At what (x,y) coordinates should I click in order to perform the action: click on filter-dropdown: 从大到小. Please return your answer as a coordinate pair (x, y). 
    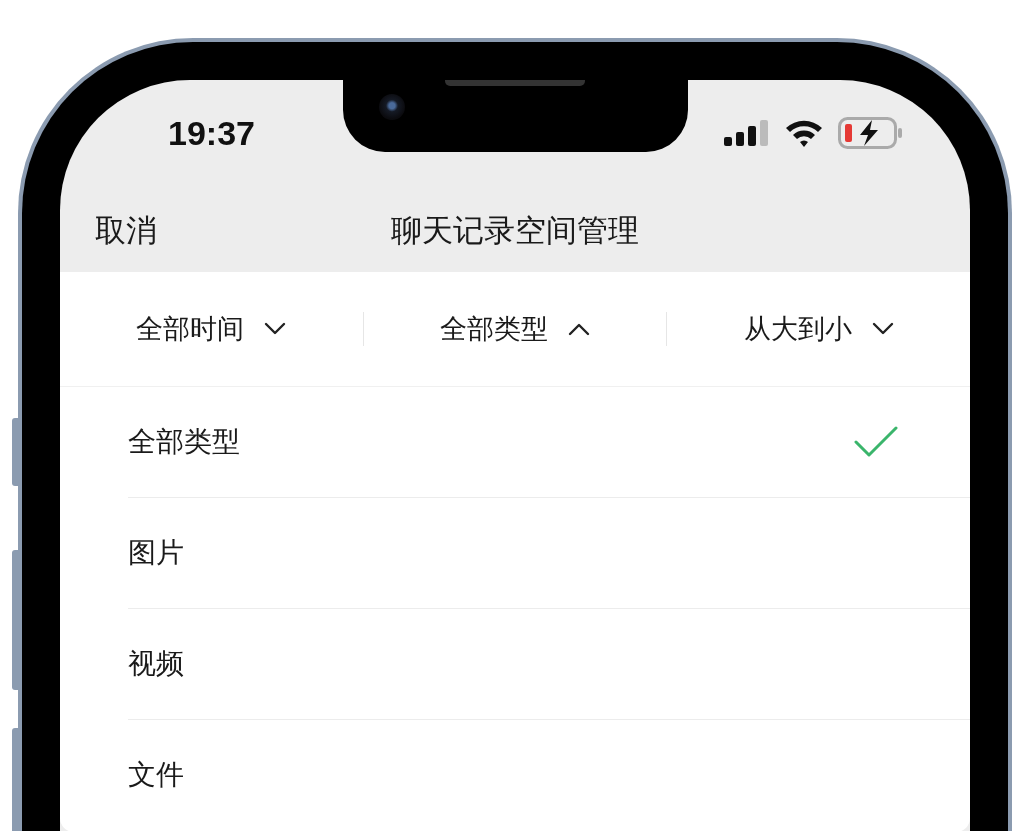
    Looking at the image, I should click on (818, 329).